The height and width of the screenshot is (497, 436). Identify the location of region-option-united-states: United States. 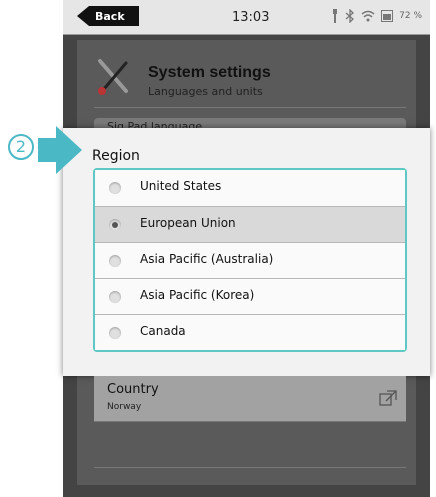
(250, 188).